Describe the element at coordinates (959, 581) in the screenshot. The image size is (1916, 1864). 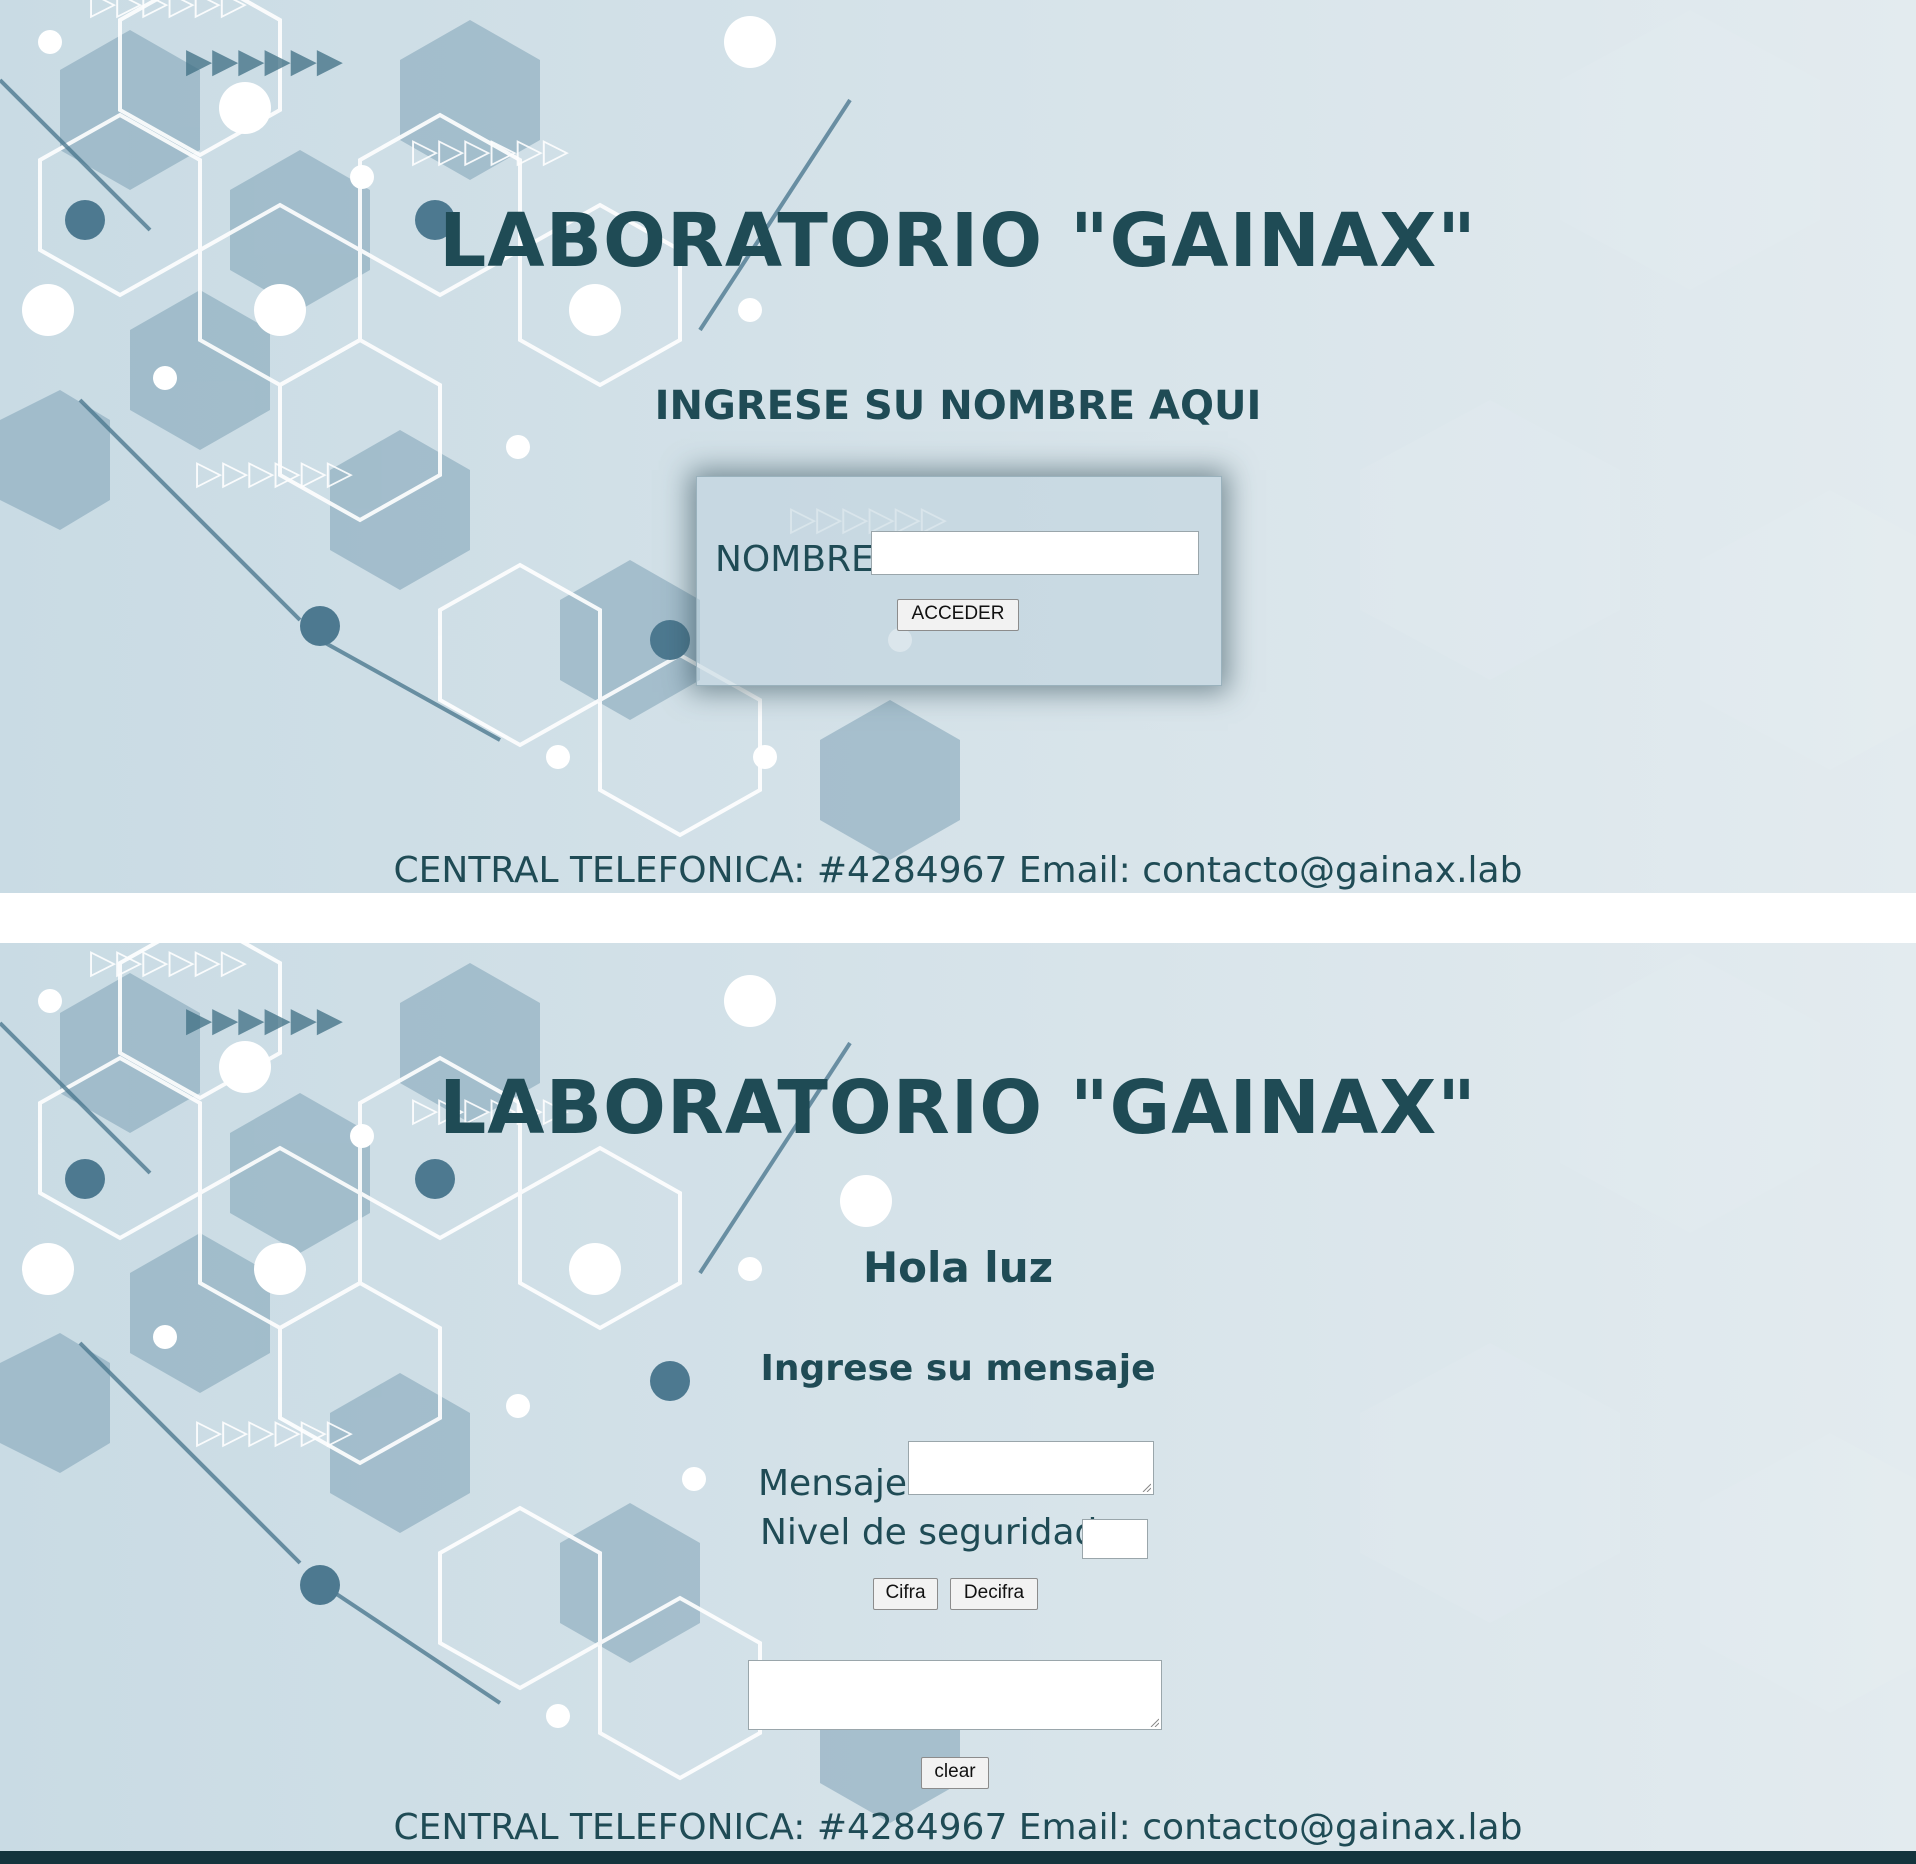
I see `login-form: NOMBRE ACCEDER` at that location.